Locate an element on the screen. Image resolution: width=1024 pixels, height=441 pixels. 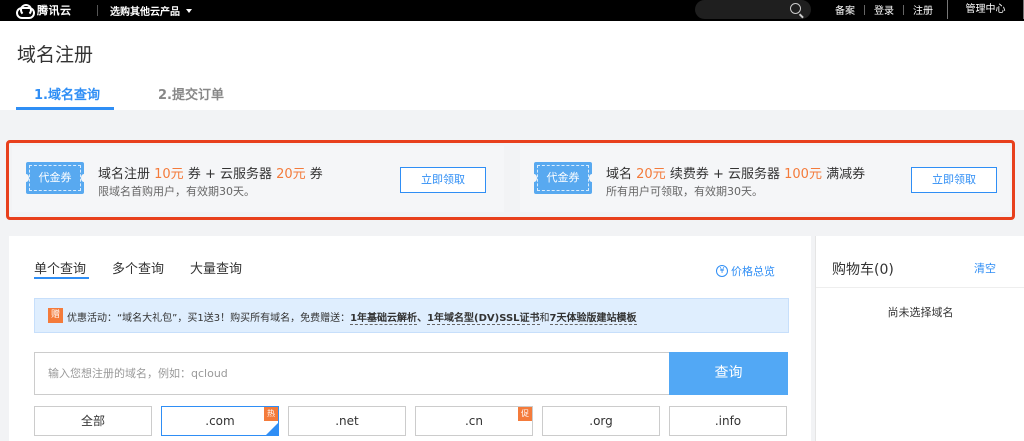
query-button: 查询 is located at coordinates (728, 373).